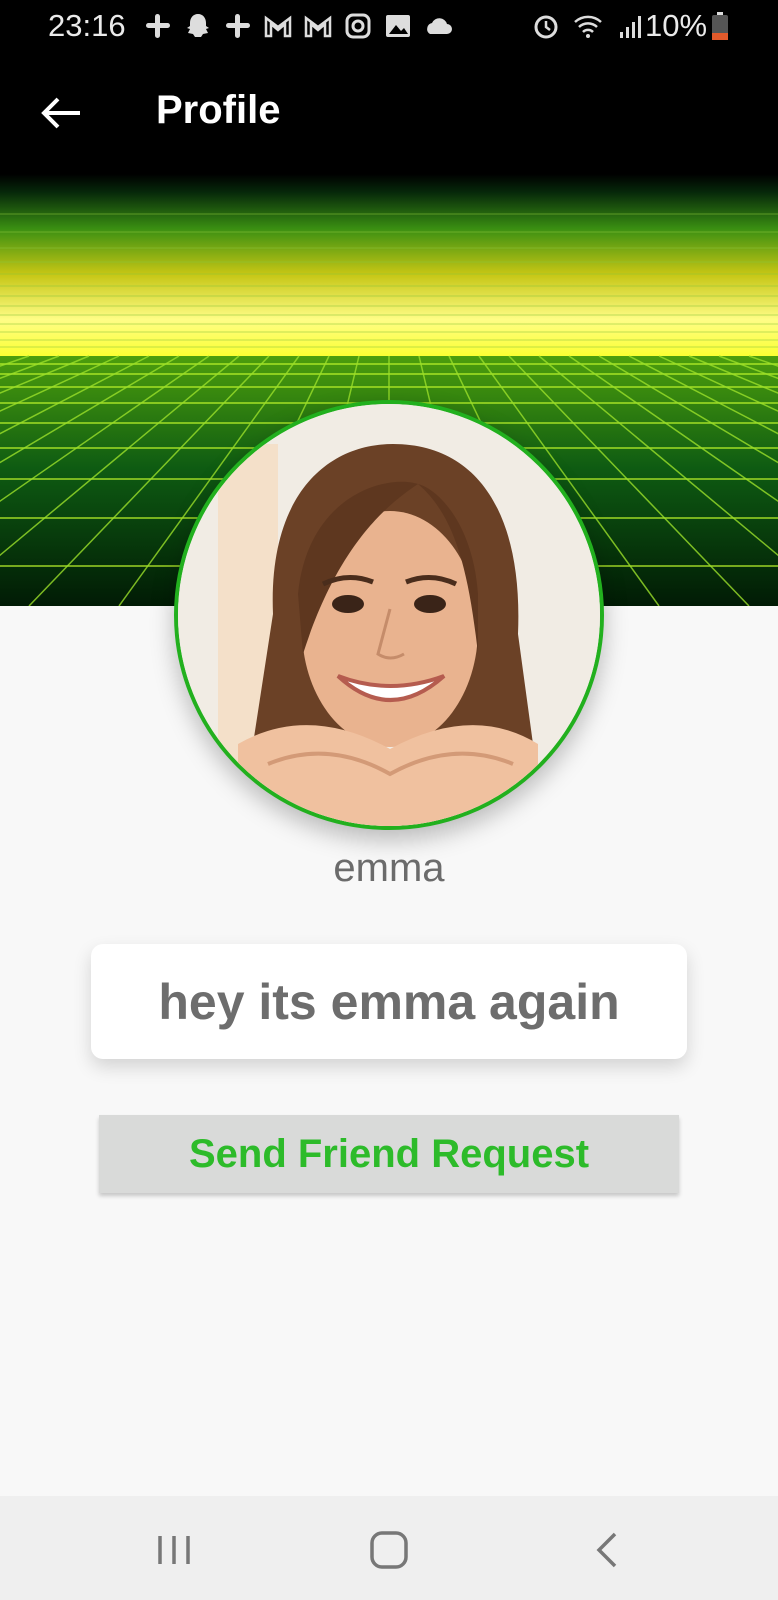 The height and width of the screenshot is (1600, 778). What do you see at coordinates (630, 27) in the screenshot?
I see `signal-icon` at bounding box center [630, 27].